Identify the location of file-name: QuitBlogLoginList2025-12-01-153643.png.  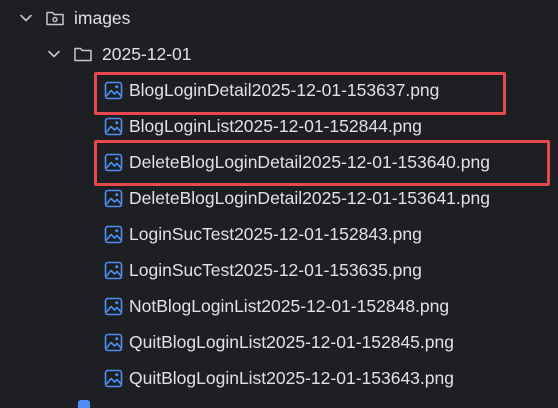
(291, 378).